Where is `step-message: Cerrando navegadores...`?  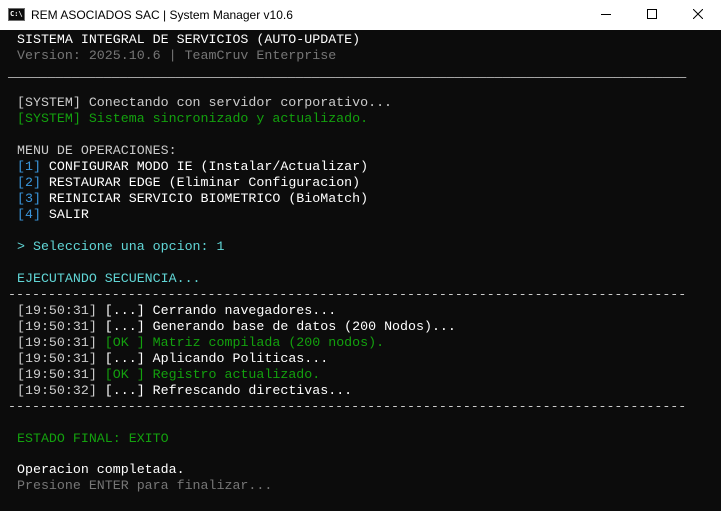 step-message: Cerrando navegadores... is located at coordinates (244, 310).